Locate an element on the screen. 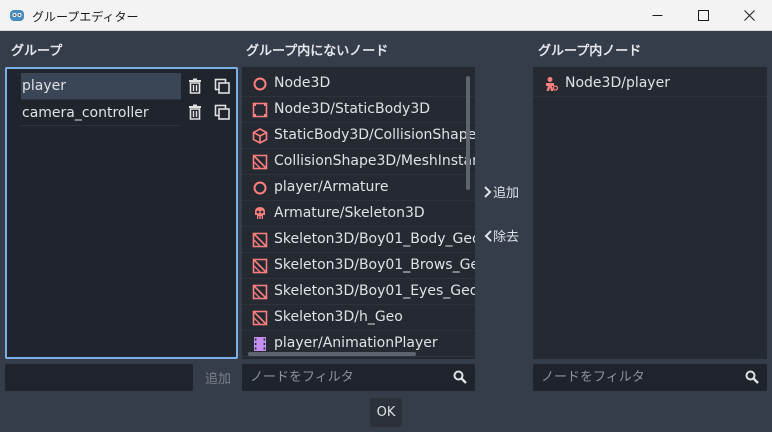  staticbody3d-icon is located at coordinates (260, 110).